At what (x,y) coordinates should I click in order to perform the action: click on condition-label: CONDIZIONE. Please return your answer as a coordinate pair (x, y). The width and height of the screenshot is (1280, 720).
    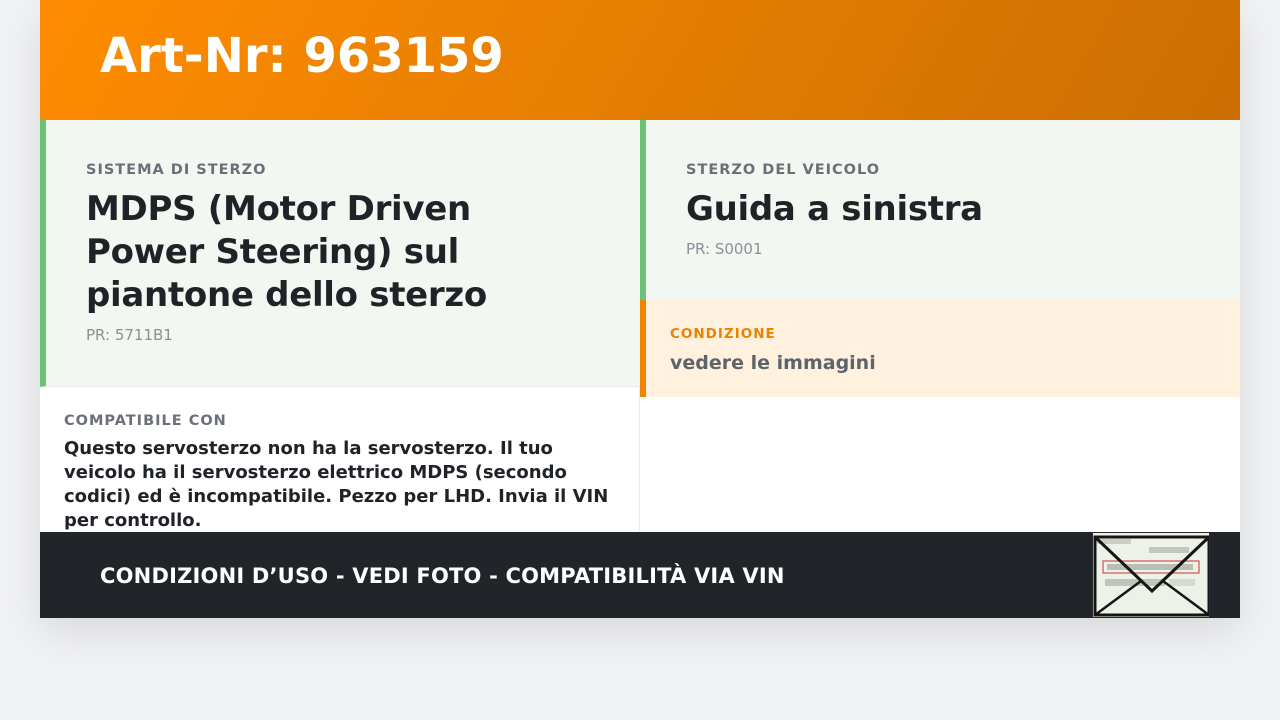
    Looking at the image, I should click on (723, 334).